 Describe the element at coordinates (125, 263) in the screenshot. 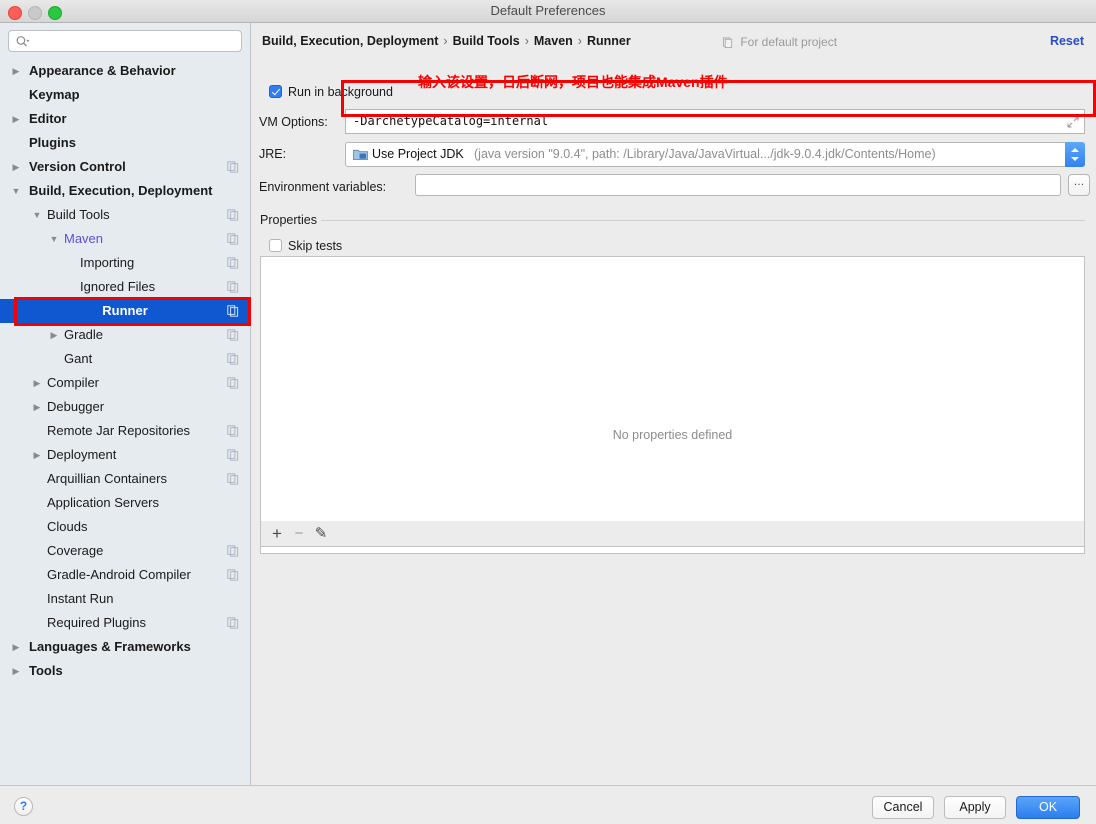

I see `sidebar-item-importing: Importing` at that location.